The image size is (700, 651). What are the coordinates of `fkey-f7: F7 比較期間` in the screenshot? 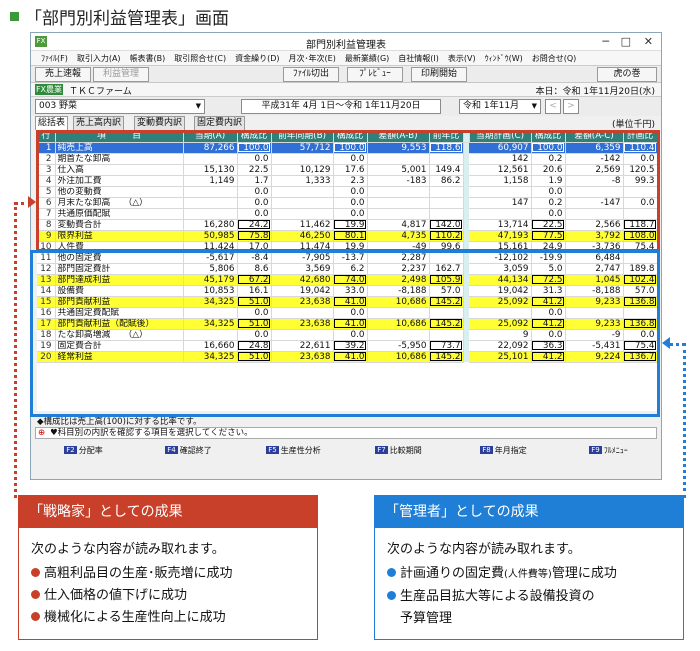 It's located at (398, 450).